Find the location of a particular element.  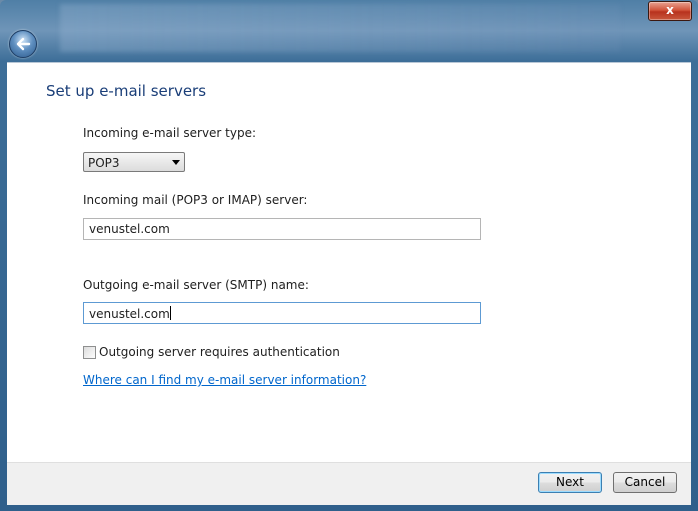

close-button: x is located at coordinates (670, 11).